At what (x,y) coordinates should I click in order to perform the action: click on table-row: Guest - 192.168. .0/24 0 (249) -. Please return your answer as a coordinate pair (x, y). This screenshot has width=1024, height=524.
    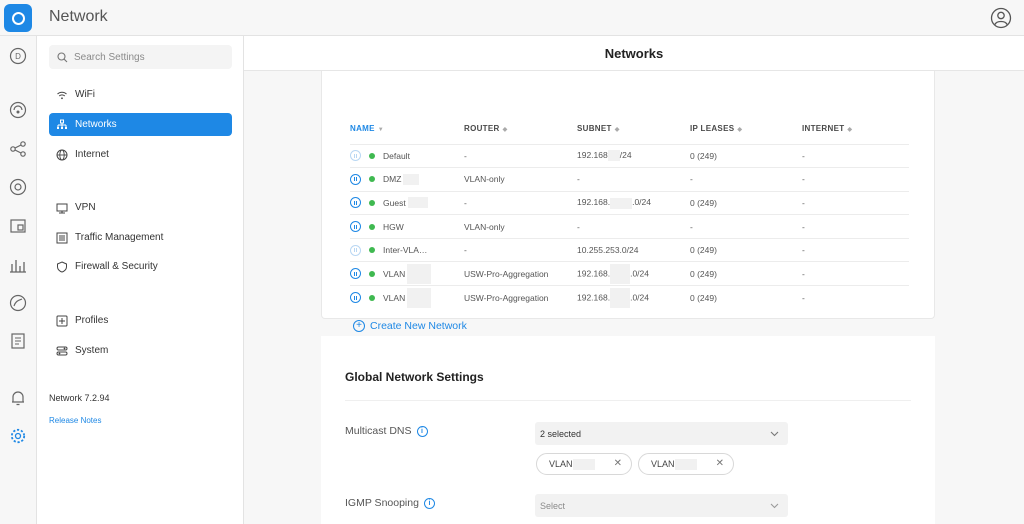
    Looking at the image, I should click on (629, 202).